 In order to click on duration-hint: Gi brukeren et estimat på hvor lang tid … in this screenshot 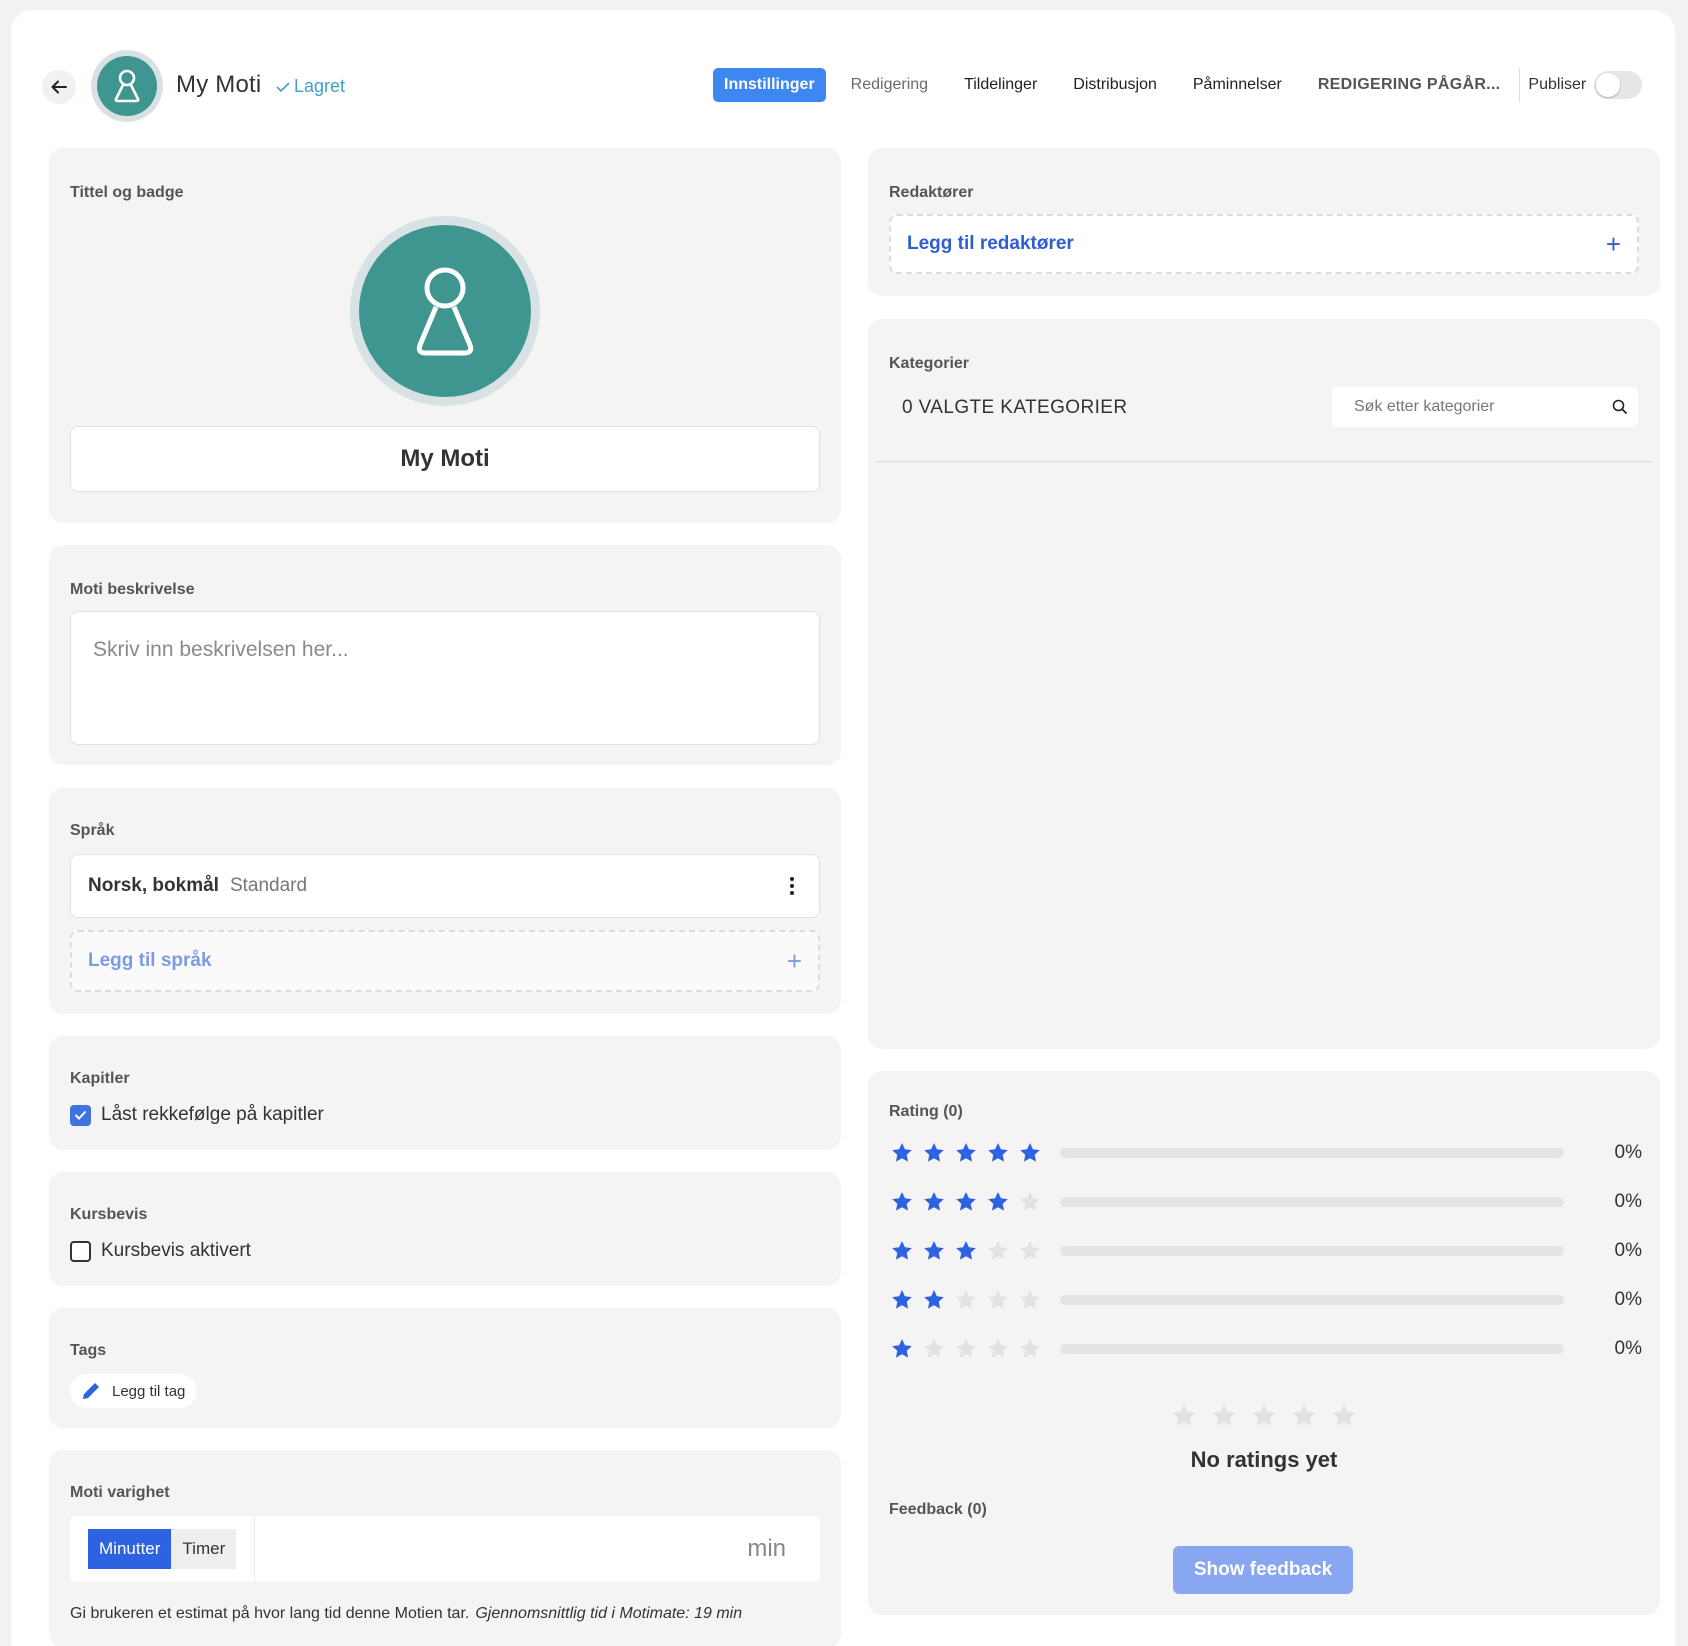, I will do `click(406, 1614)`.